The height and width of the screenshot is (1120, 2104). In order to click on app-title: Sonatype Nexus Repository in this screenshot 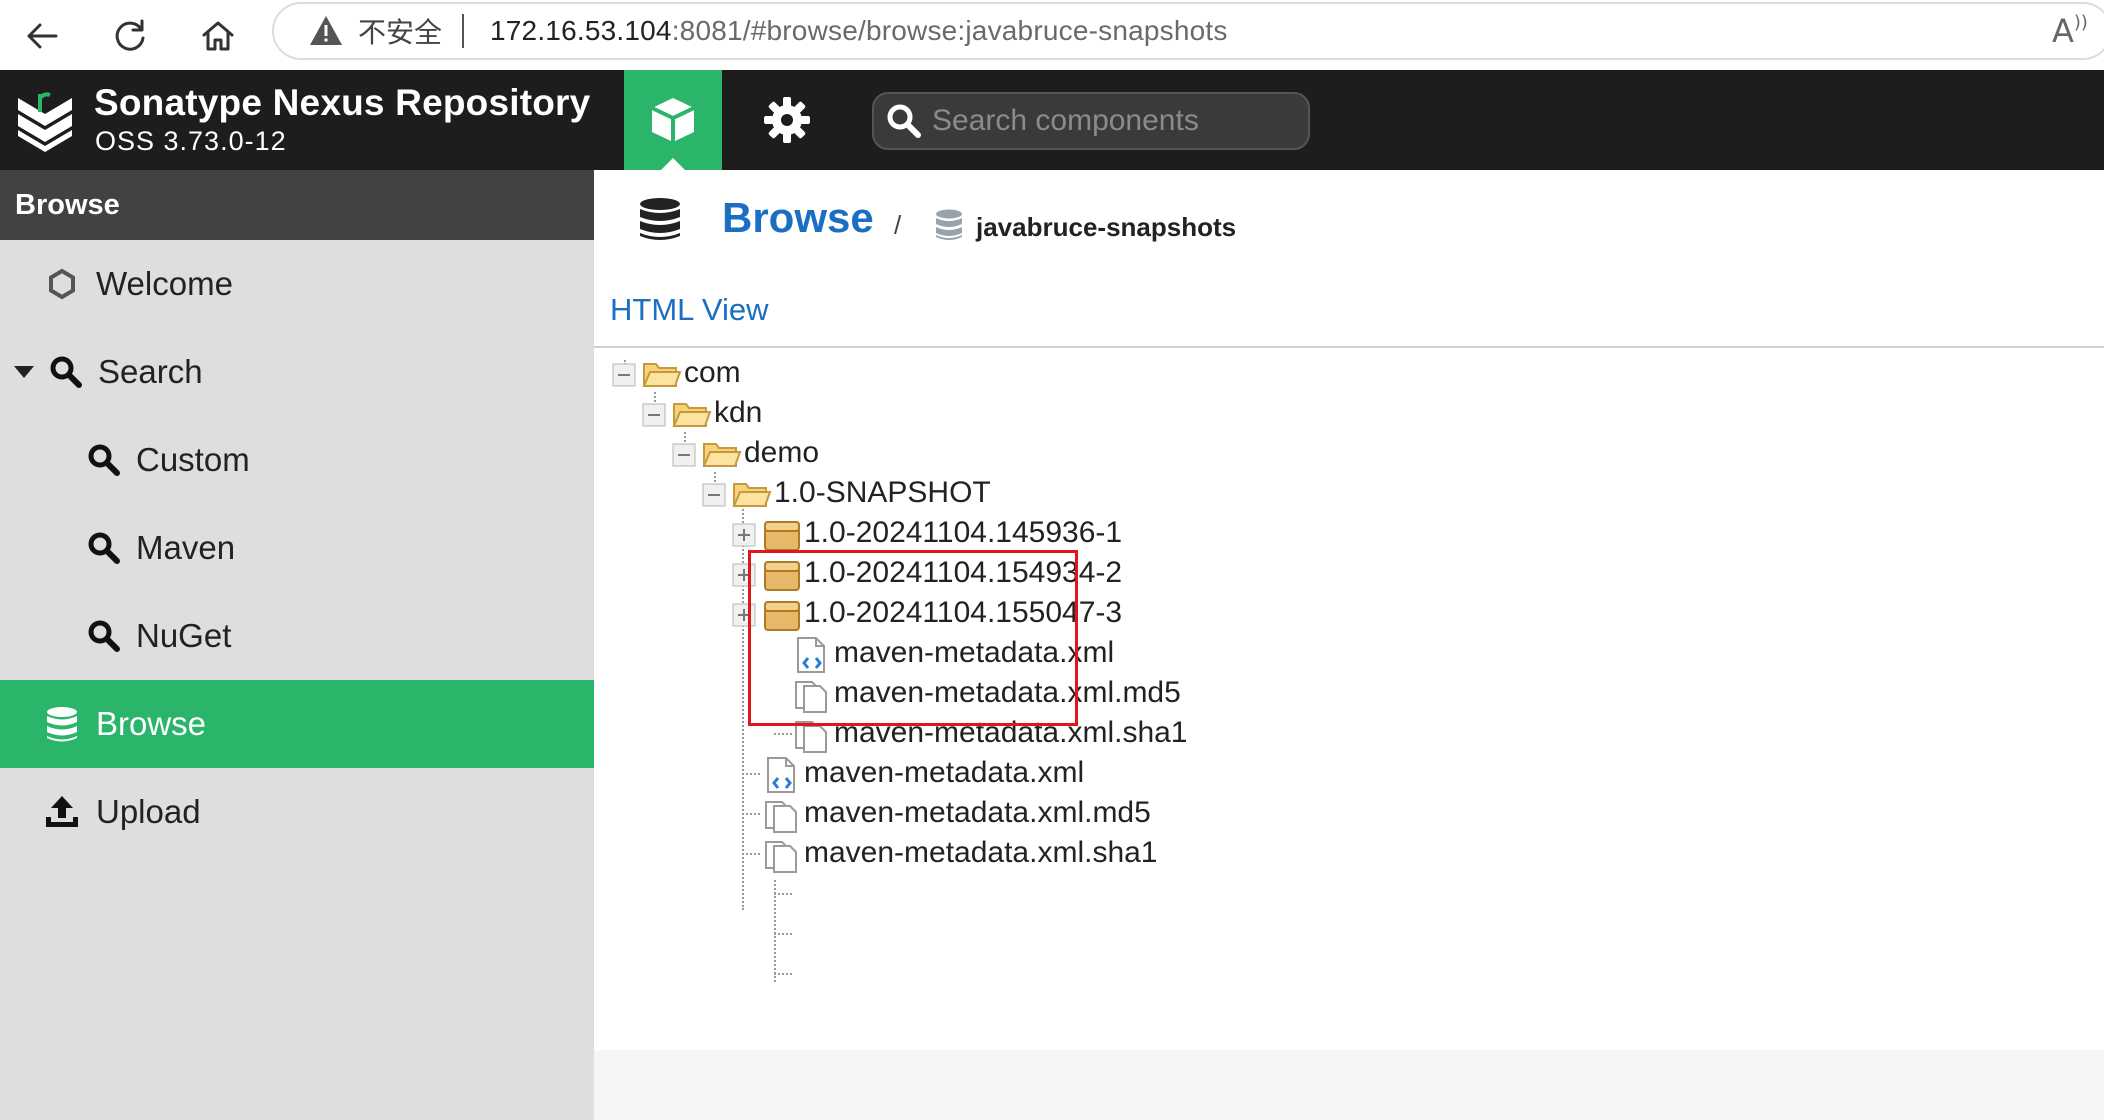, I will do `click(342, 102)`.